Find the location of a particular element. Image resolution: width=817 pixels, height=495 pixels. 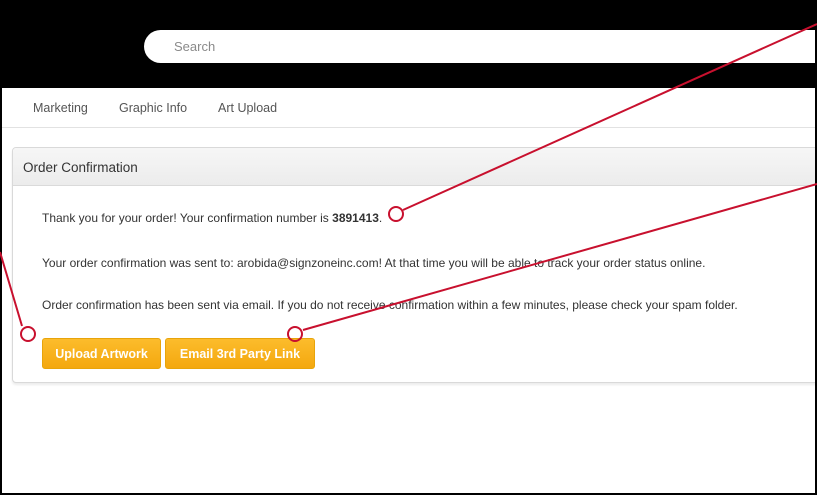

panel-header: Order Confirmation is located at coordinates (414, 167).